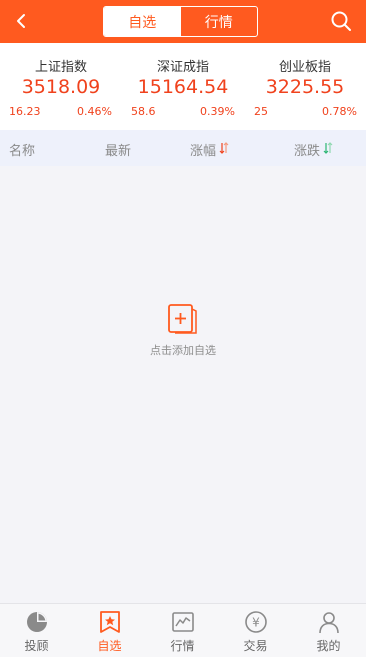 The width and height of the screenshot is (366, 657). What do you see at coordinates (329, 623) in the screenshot?
I see `user-icon` at bounding box center [329, 623].